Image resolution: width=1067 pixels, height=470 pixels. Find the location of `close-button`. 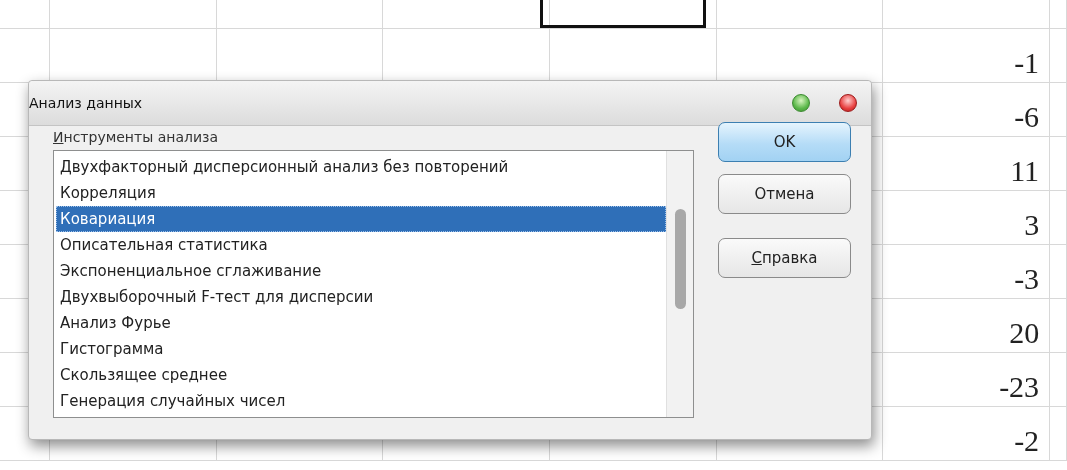

close-button is located at coordinates (848, 103).